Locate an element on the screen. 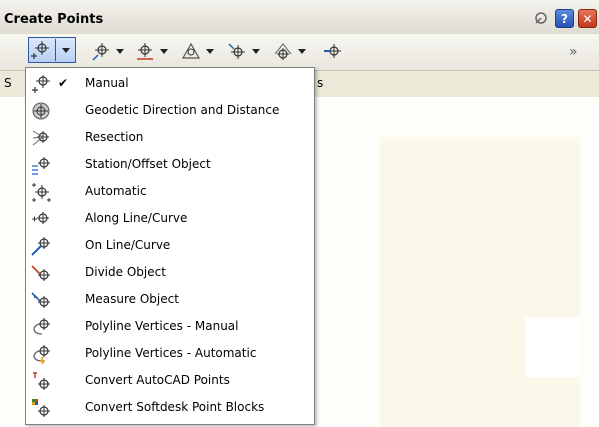 Image resolution: width=599 pixels, height=427 pixels. menu-item-label: Polyline Vertices - Automatic is located at coordinates (171, 353).